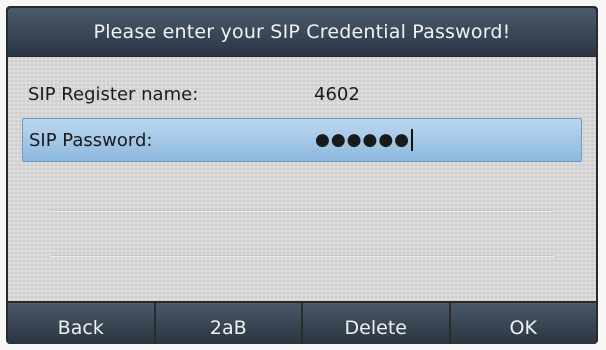  What do you see at coordinates (523, 323) in the screenshot?
I see `ok-softkey: OK` at bounding box center [523, 323].